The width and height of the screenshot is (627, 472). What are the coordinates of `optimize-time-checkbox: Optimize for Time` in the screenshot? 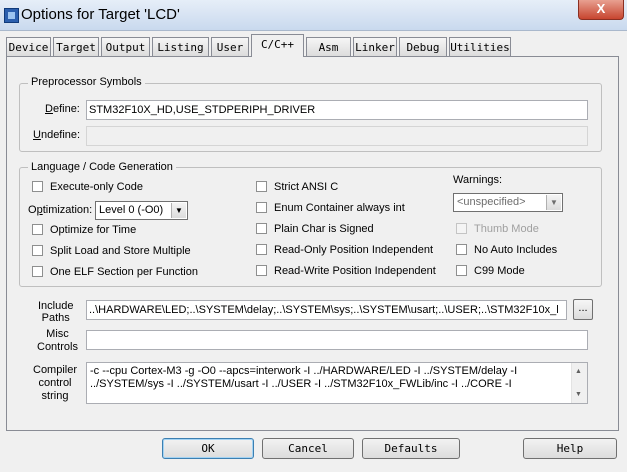 It's located at (84, 230).